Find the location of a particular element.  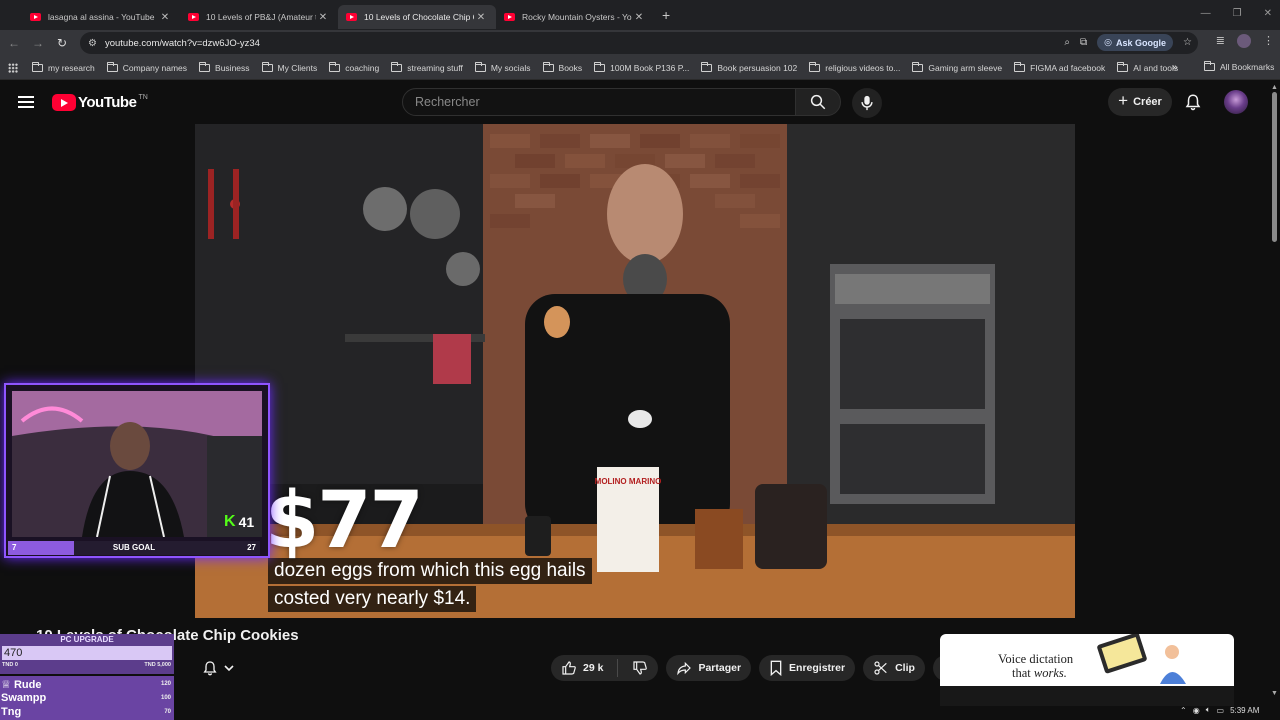

bookmark-folder: My socials is located at coordinates (502, 67).